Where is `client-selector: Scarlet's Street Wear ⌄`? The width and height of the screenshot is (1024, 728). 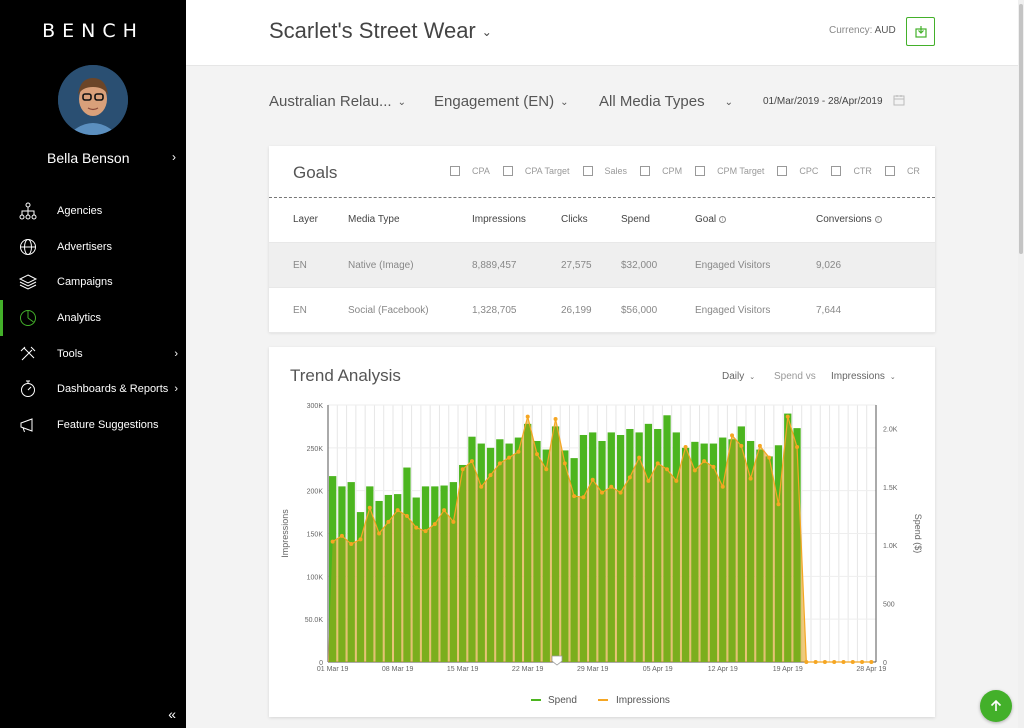
client-selector: Scarlet's Street Wear ⌄ is located at coordinates (380, 31).